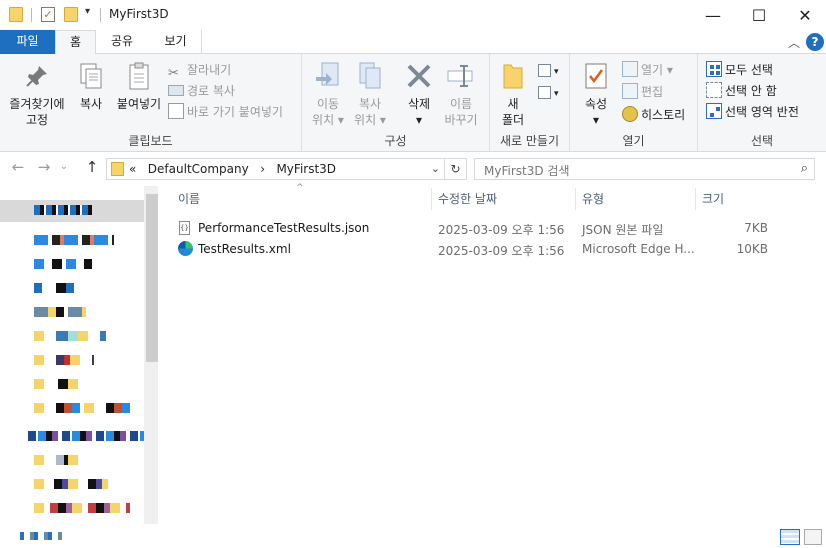 Image resolution: width=826 pixels, height=548 pixels. I want to click on cut-button: ✂ 잘라내기, so click(199, 70).